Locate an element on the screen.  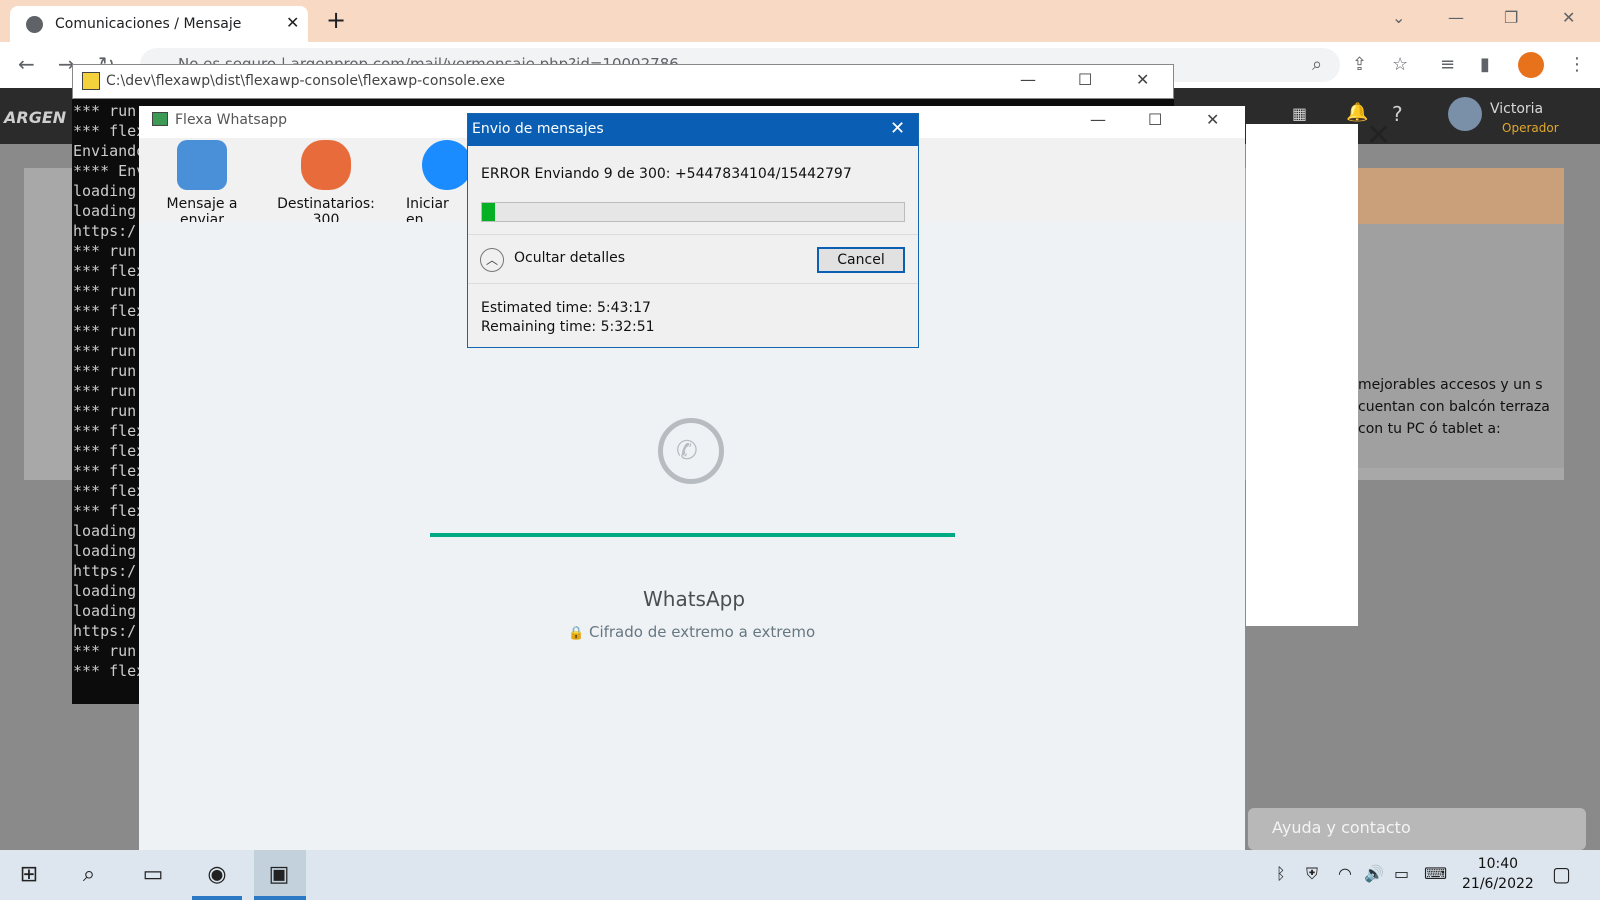
encryption-note: 🔒 Cifrado de extremo a extremo is located at coordinates (691, 632).